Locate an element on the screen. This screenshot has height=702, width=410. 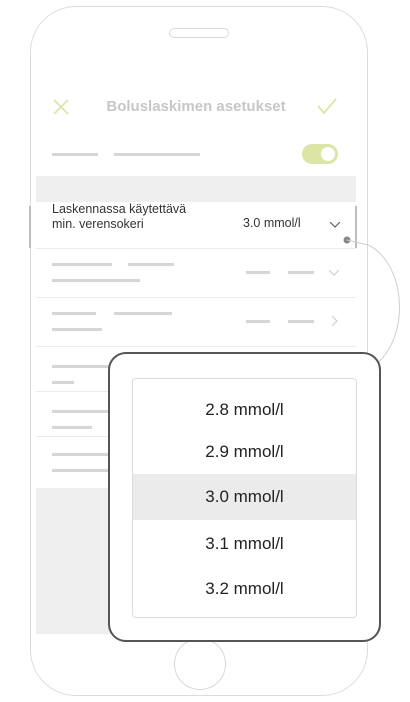
picker-option: 2.8 mmol/l is located at coordinates (244, 410).